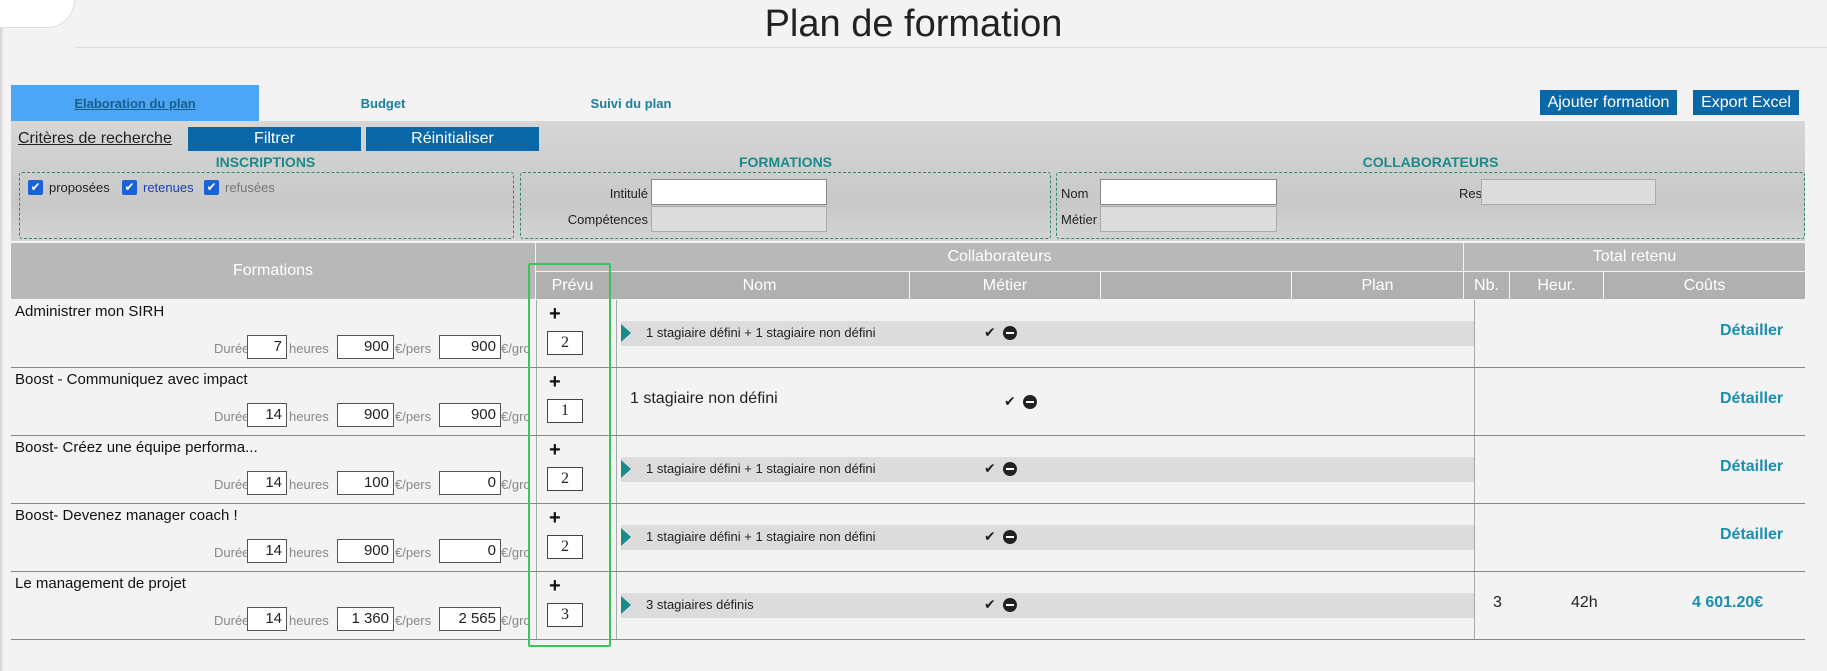 The width and height of the screenshot is (1827, 671). Describe the element at coordinates (413, 484) in the screenshot. I see `eur-pers-label: €/pers` at that location.